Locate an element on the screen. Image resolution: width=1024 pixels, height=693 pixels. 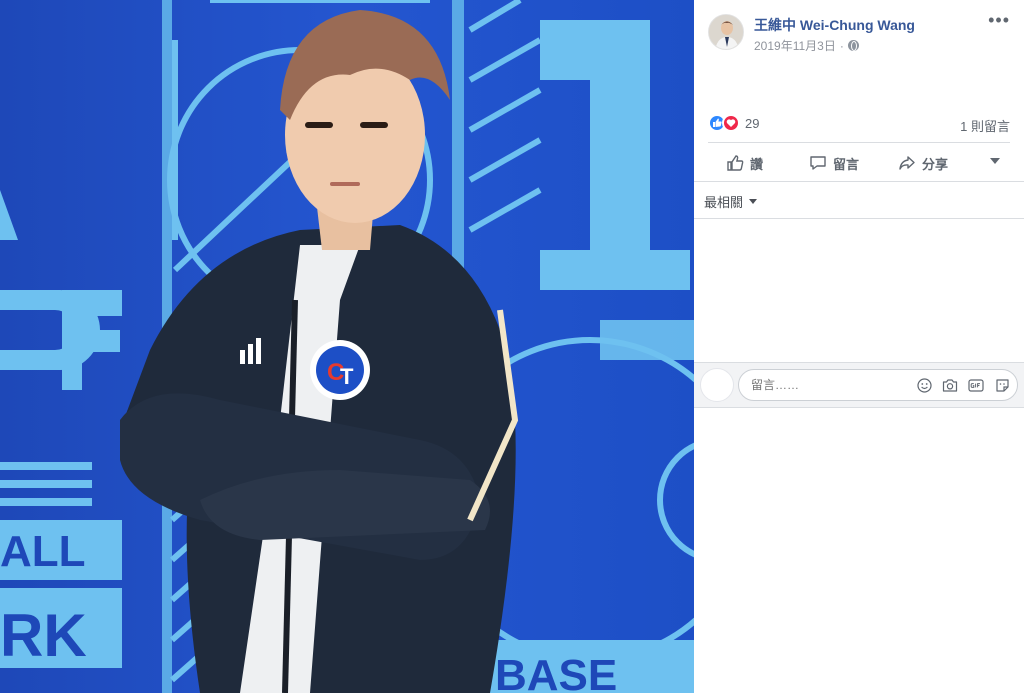
share-button: 分享 is located at coordinates (923, 163).